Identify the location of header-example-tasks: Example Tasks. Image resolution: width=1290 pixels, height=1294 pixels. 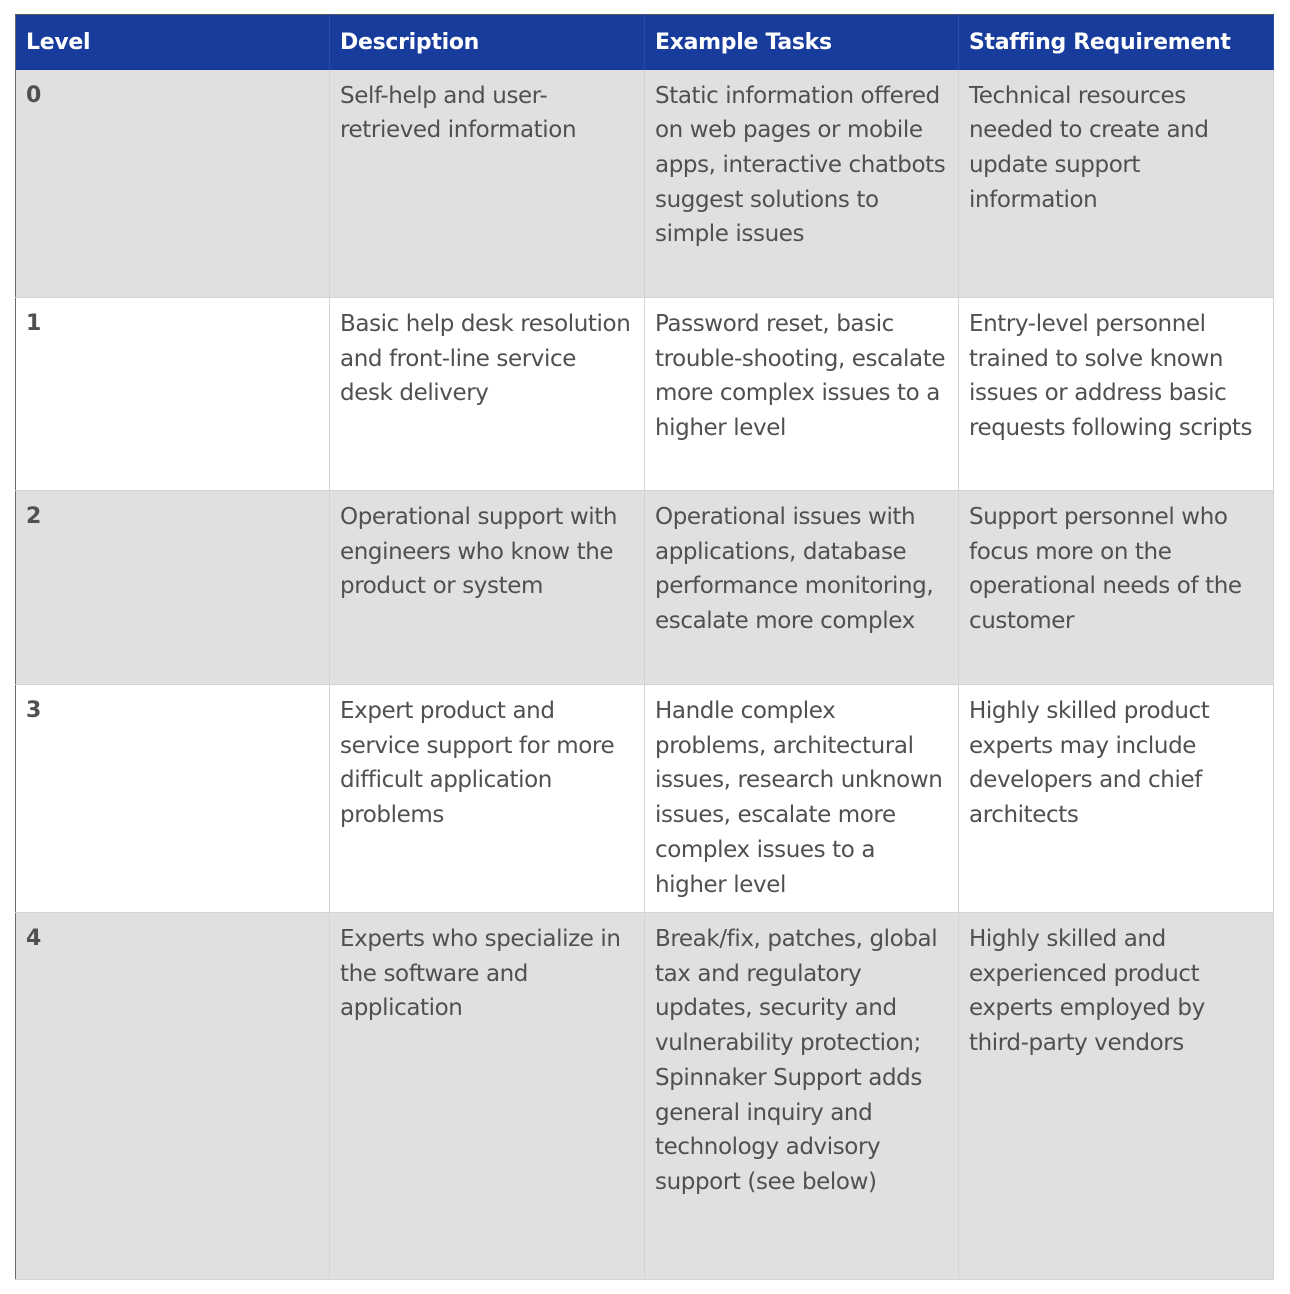
(801, 42).